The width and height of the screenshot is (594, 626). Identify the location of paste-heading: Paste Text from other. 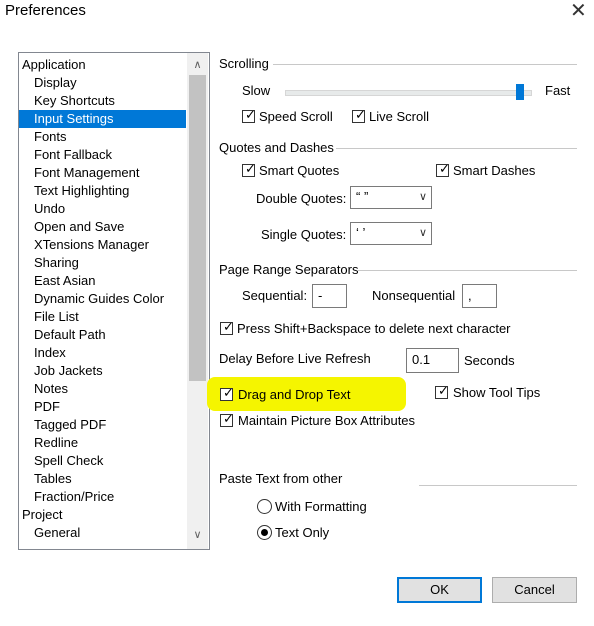
(281, 478).